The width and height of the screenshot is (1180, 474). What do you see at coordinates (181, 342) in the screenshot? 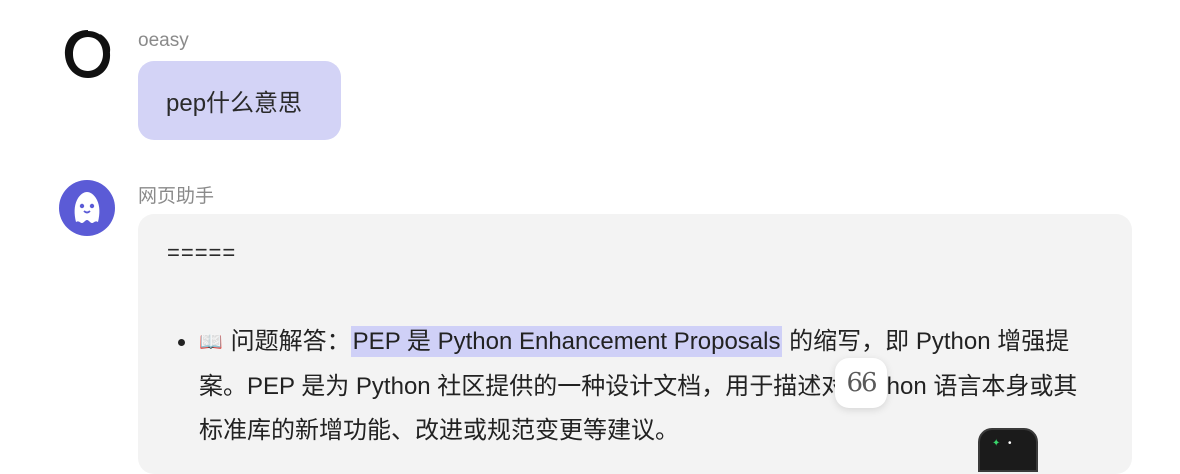
I see `bullet-dot` at bounding box center [181, 342].